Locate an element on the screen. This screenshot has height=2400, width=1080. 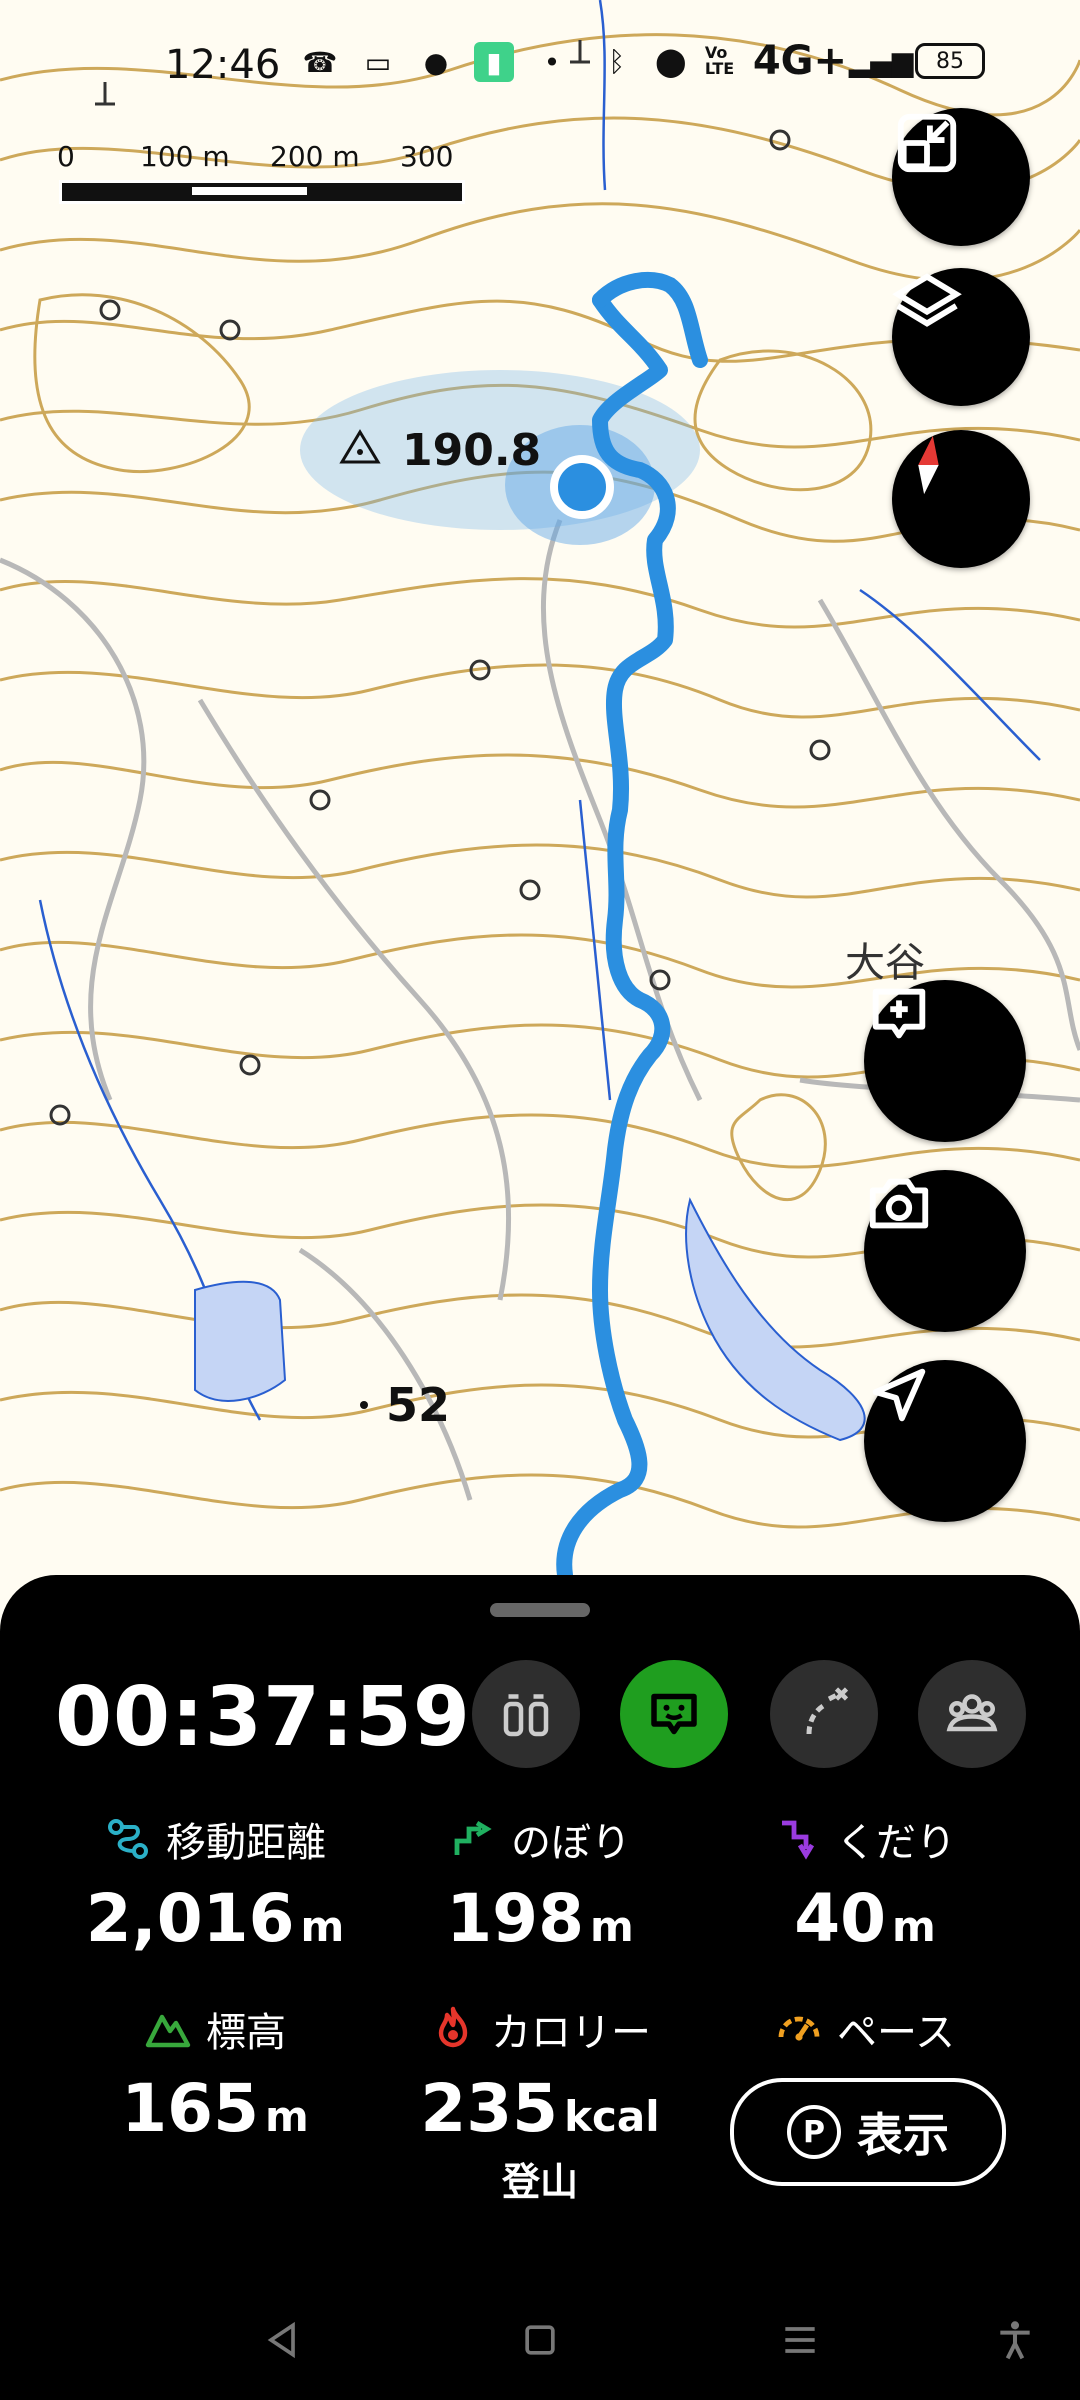
shrink-icon is located at coordinates (927, 143).